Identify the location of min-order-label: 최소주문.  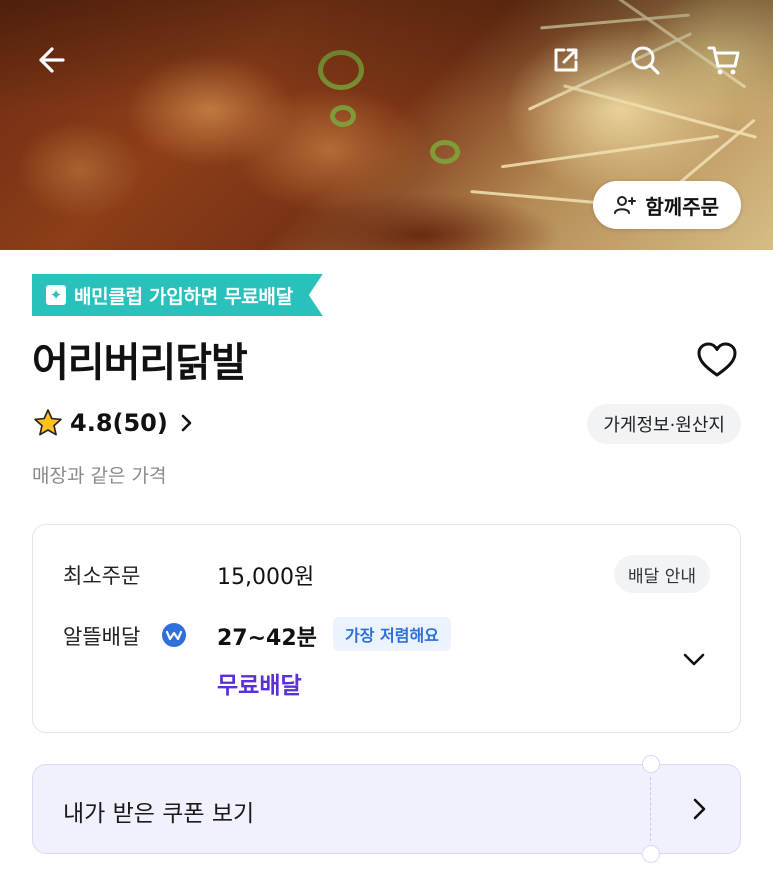
(102, 576).